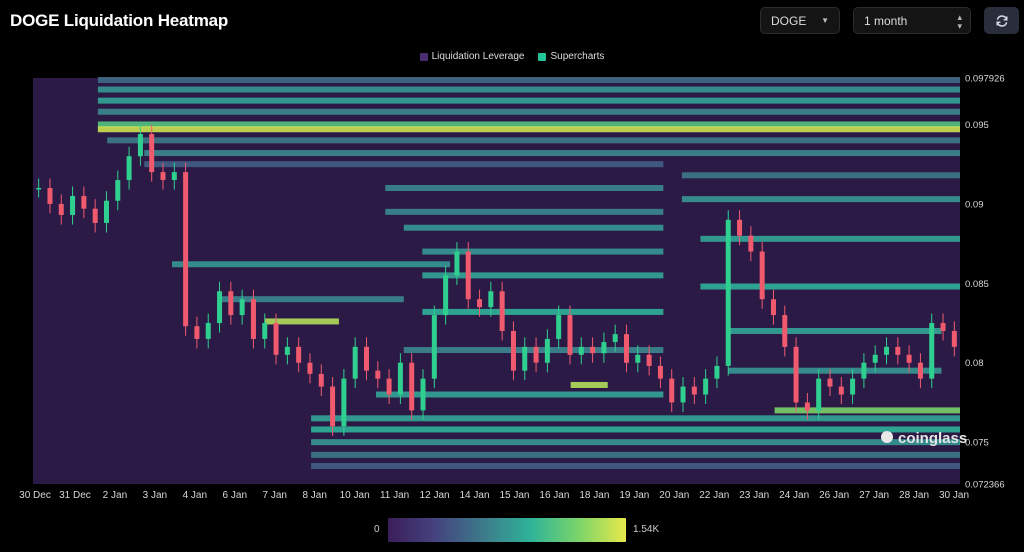 The width and height of the screenshot is (1024, 552). Describe the element at coordinates (754, 495) in the screenshot. I see `x-tick-label: 23 Jan` at that location.